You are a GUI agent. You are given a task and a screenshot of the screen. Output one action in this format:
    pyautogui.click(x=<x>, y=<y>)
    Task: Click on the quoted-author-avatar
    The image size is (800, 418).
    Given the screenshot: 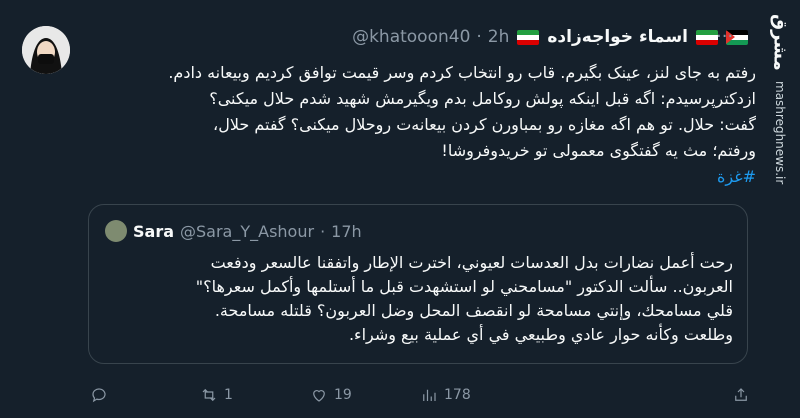 What is the action you would take?
    pyautogui.click(x=116, y=231)
    